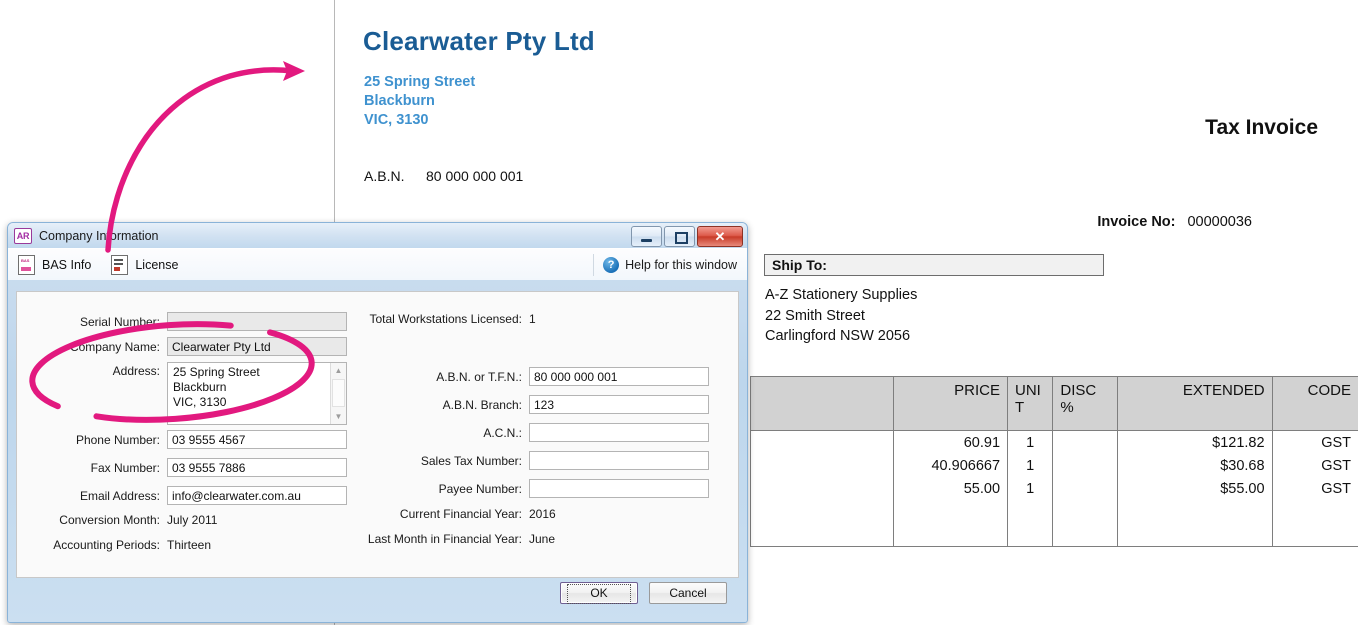 This screenshot has height=625, width=1358. I want to click on field-row-last-month-fy: Last Month in Financial Year: June, so click(458, 539).